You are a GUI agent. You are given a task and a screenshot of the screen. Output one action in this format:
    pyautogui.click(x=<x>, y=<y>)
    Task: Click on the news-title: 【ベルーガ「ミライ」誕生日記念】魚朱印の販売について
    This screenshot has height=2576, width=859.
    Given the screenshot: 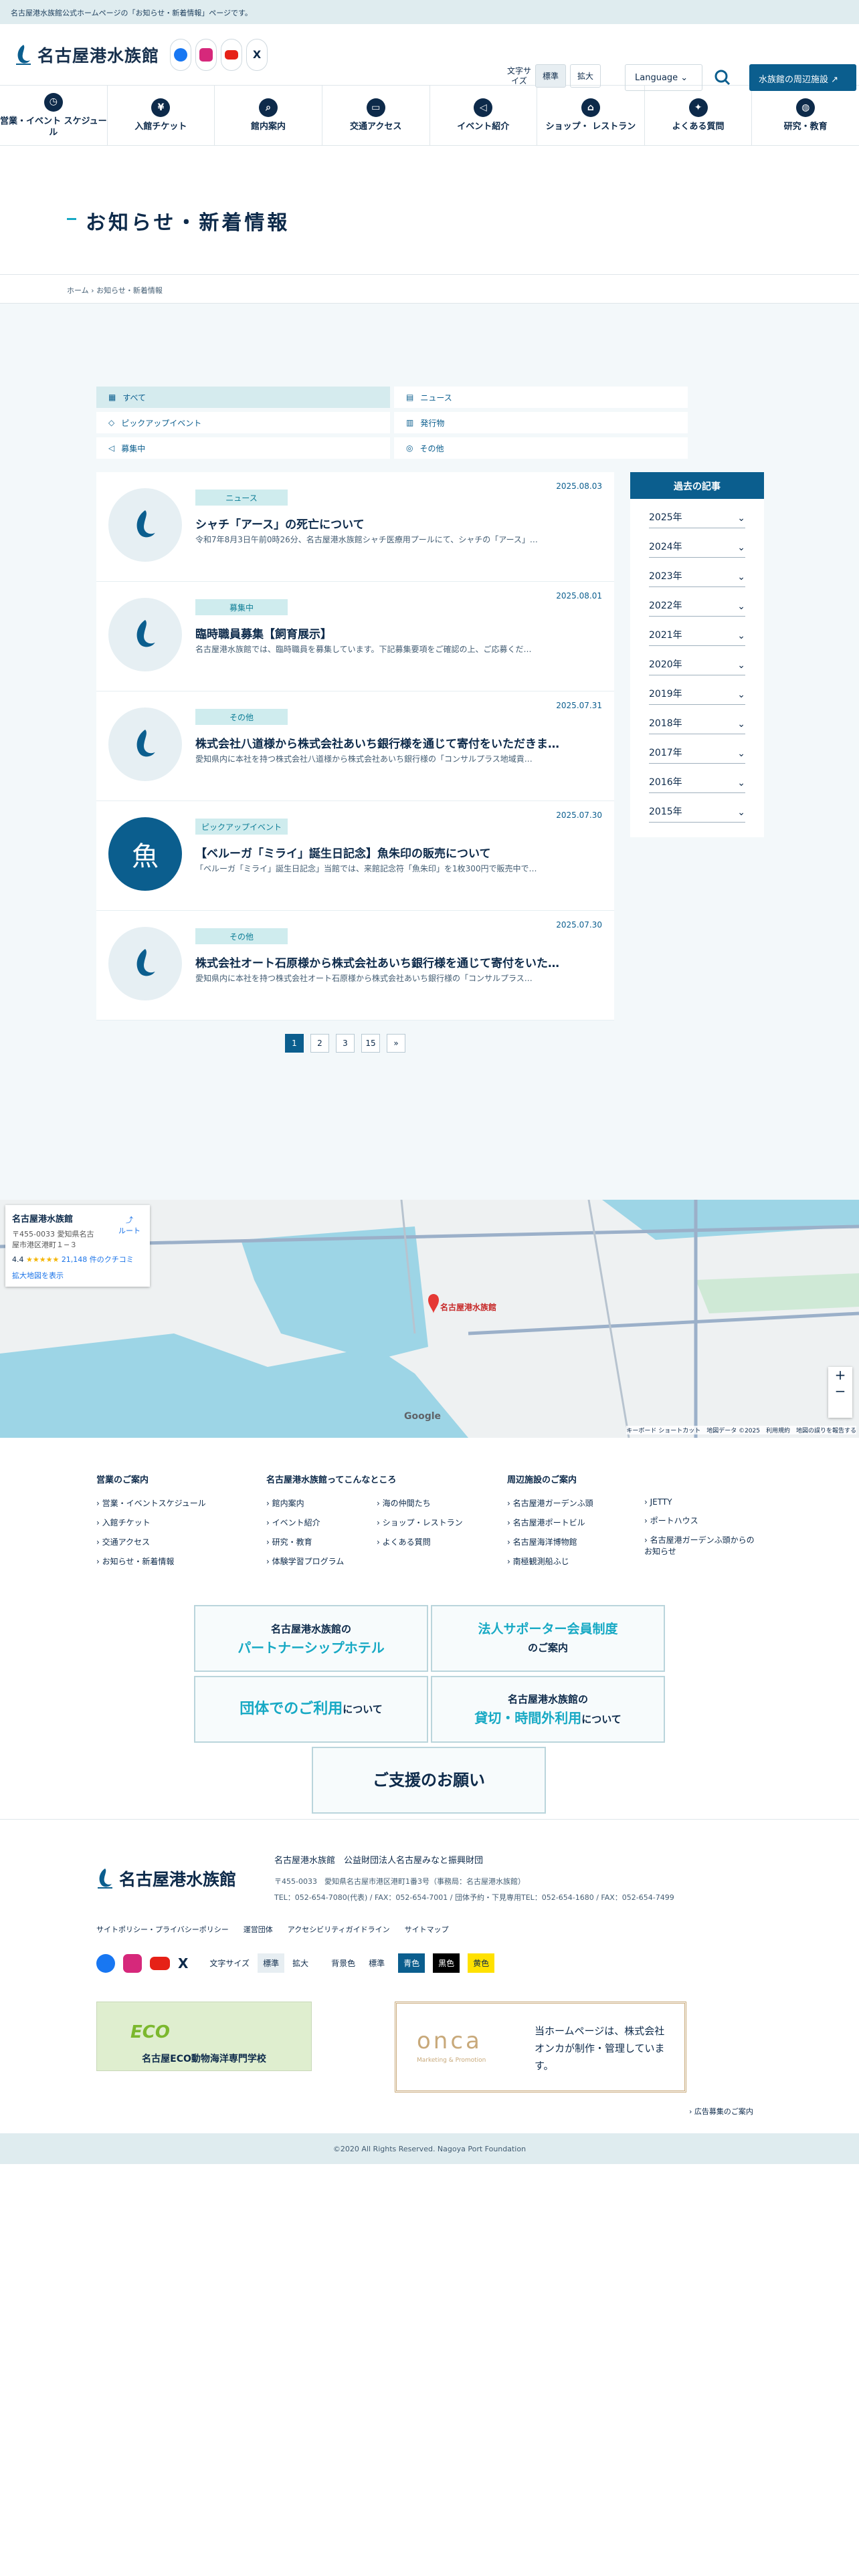 What is the action you would take?
    pyautogui.click(x=399, y=852)
    